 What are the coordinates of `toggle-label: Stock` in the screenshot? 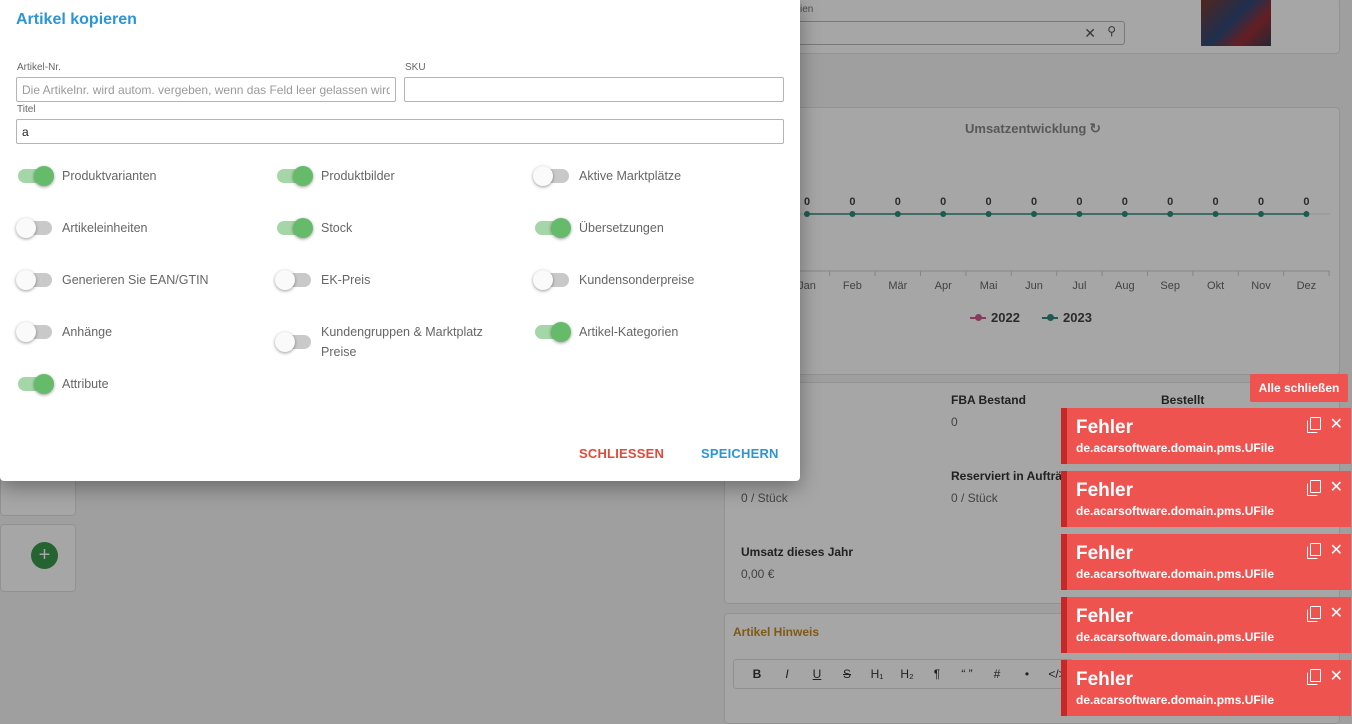 It's located at (337, 228).